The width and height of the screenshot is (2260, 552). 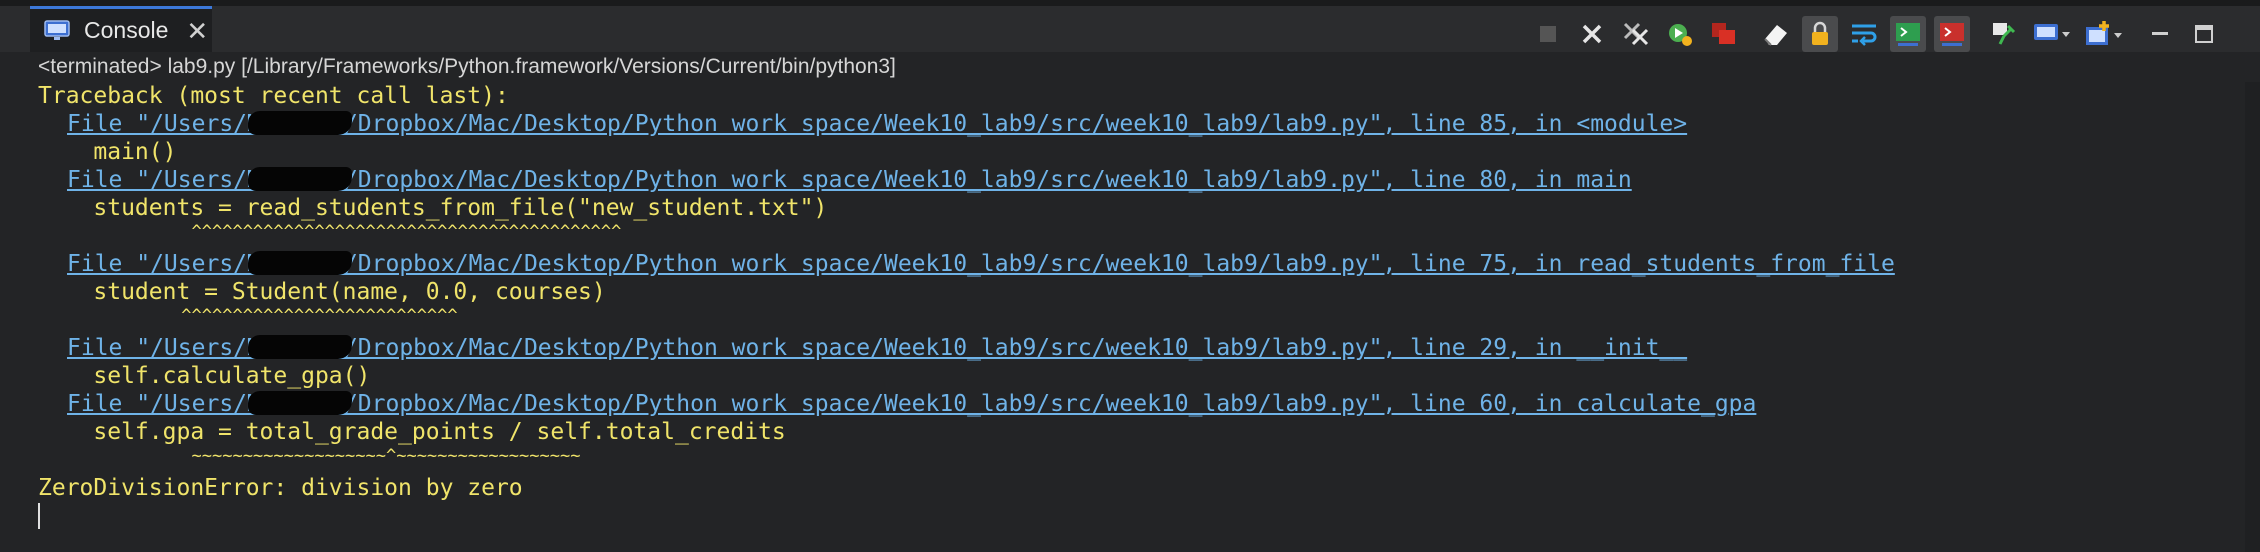 I want to click on word-wrap-icon, so click(x=1864, y=34).